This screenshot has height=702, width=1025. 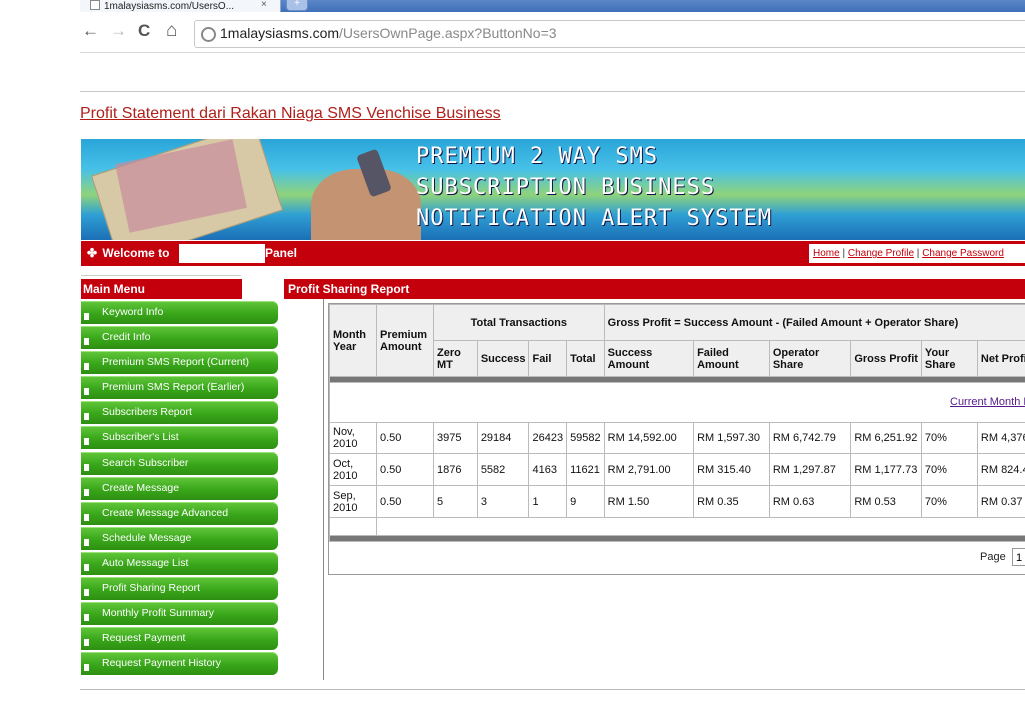 I want to click on back-icon: ←, so click(x=90, y=31).